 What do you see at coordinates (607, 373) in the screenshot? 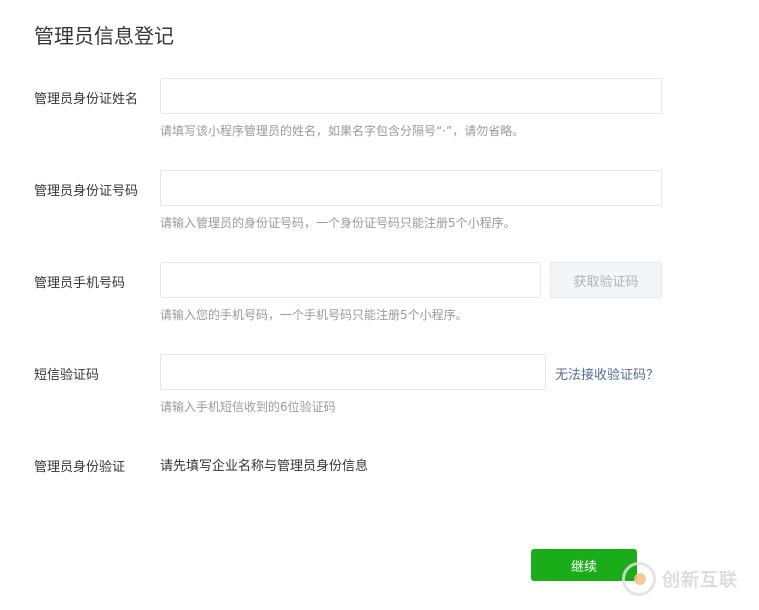
I see `cannot-receive-code-link: 无法接收验证码？` at bounding box center [607, 373].